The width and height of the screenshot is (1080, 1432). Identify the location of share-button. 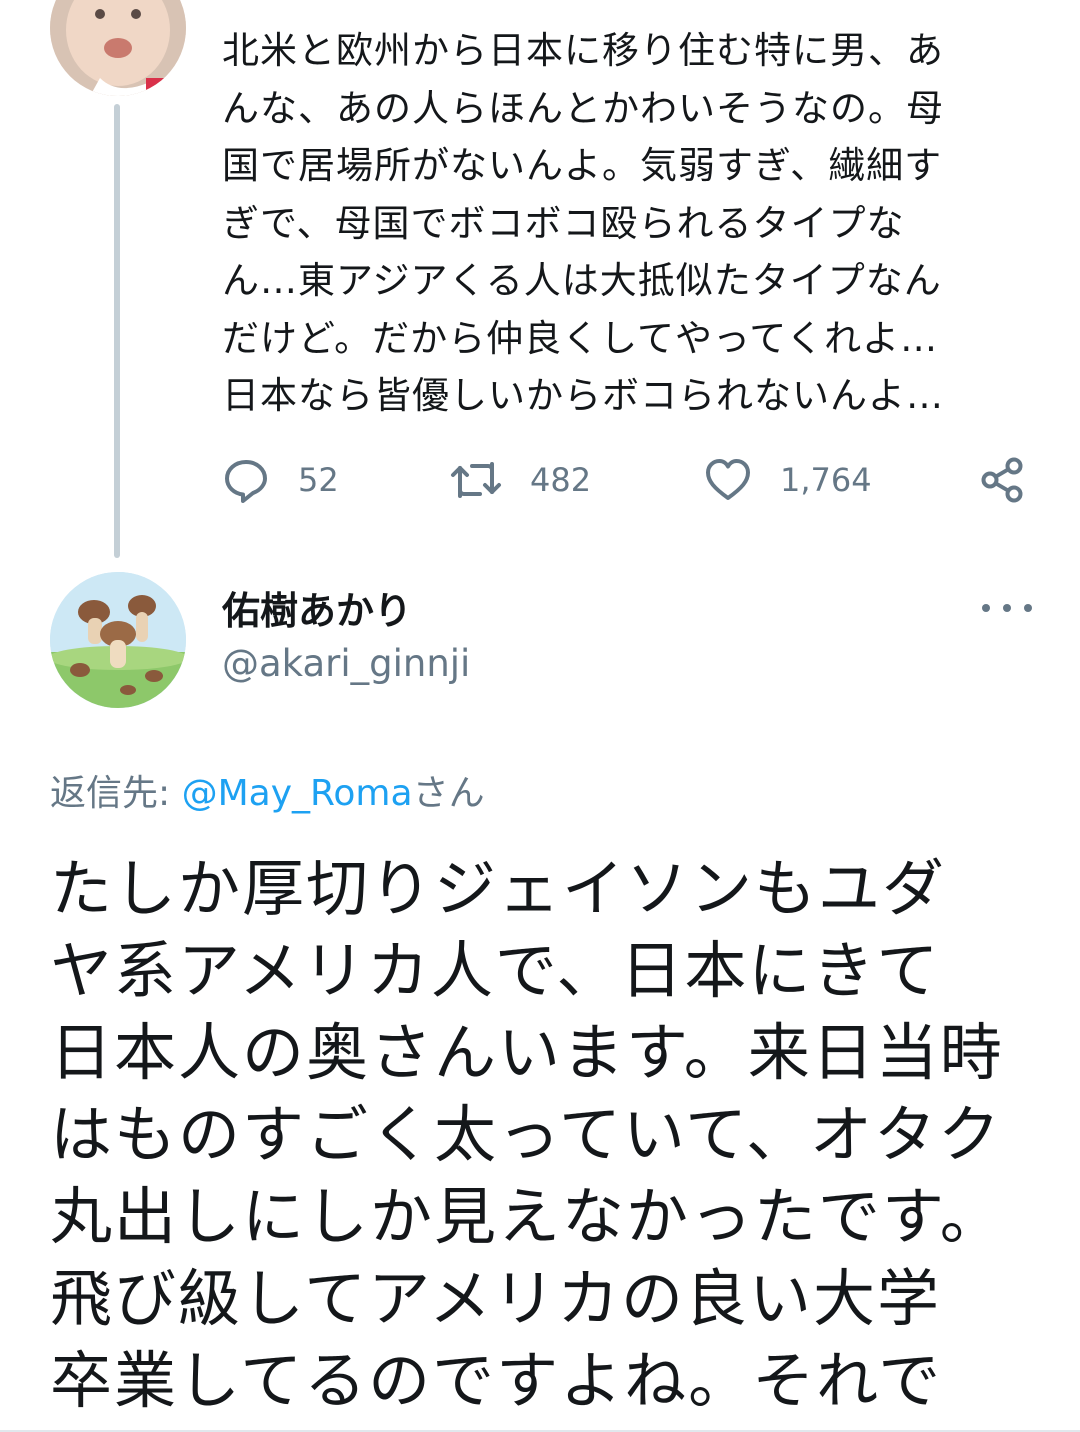
(1002, 480).